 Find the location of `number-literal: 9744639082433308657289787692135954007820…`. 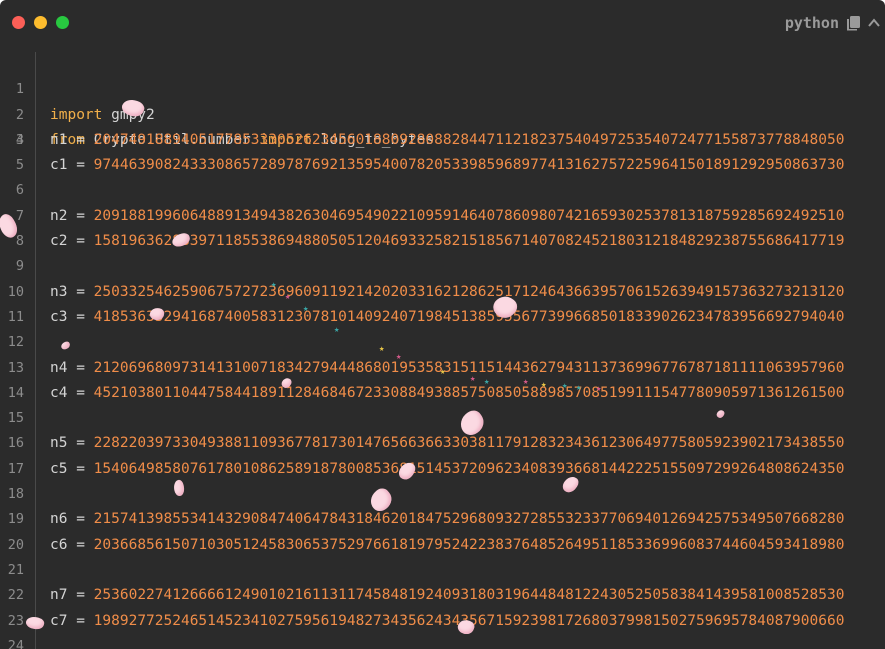

number-literal: 9744639082433308657289787692135954007820… is located at coordinates (469, 165).